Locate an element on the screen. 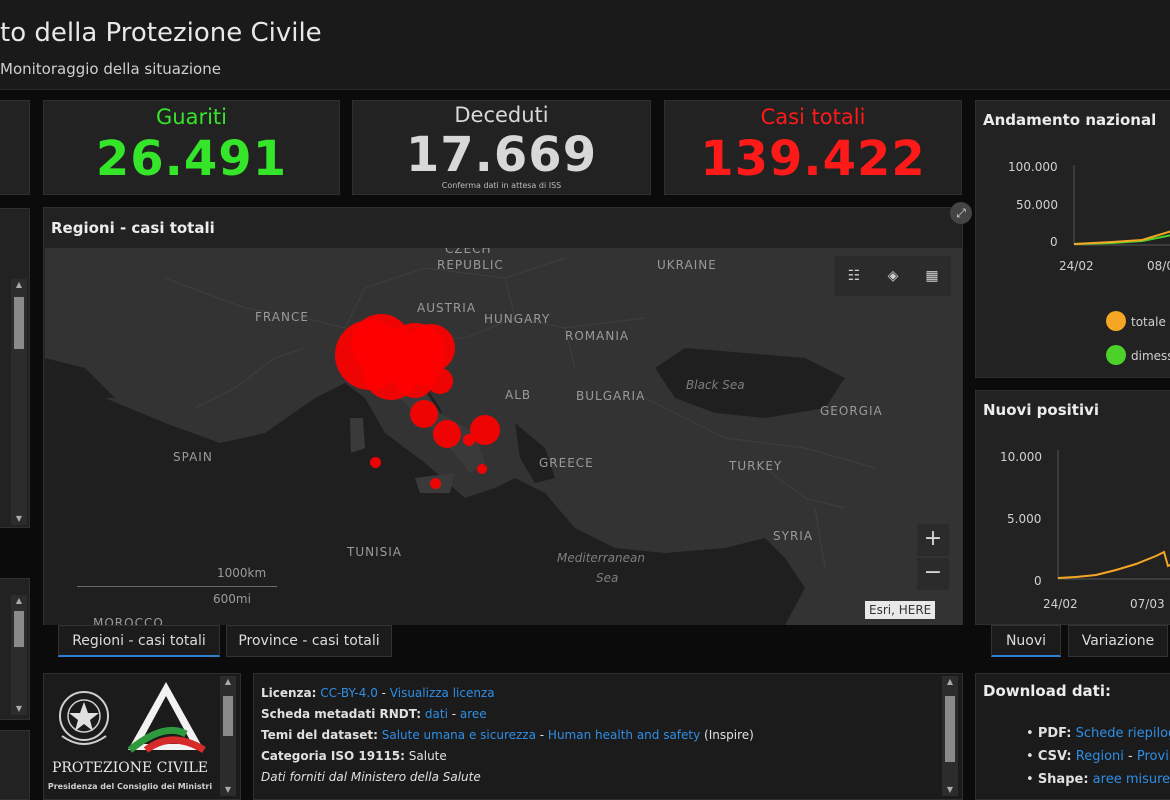 This screenshot has width=1170, height=800. download-csv-province-link: Provinc is located at coordinates (1153, 756).